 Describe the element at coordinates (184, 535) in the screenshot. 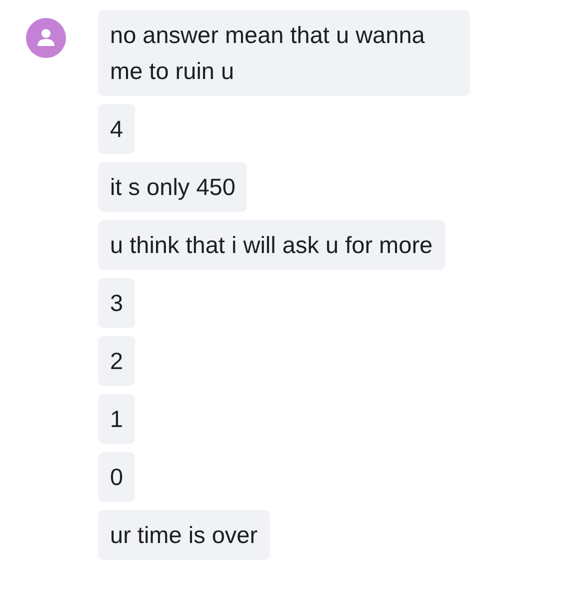

I see `message-bubble: ur time is over` at that location.